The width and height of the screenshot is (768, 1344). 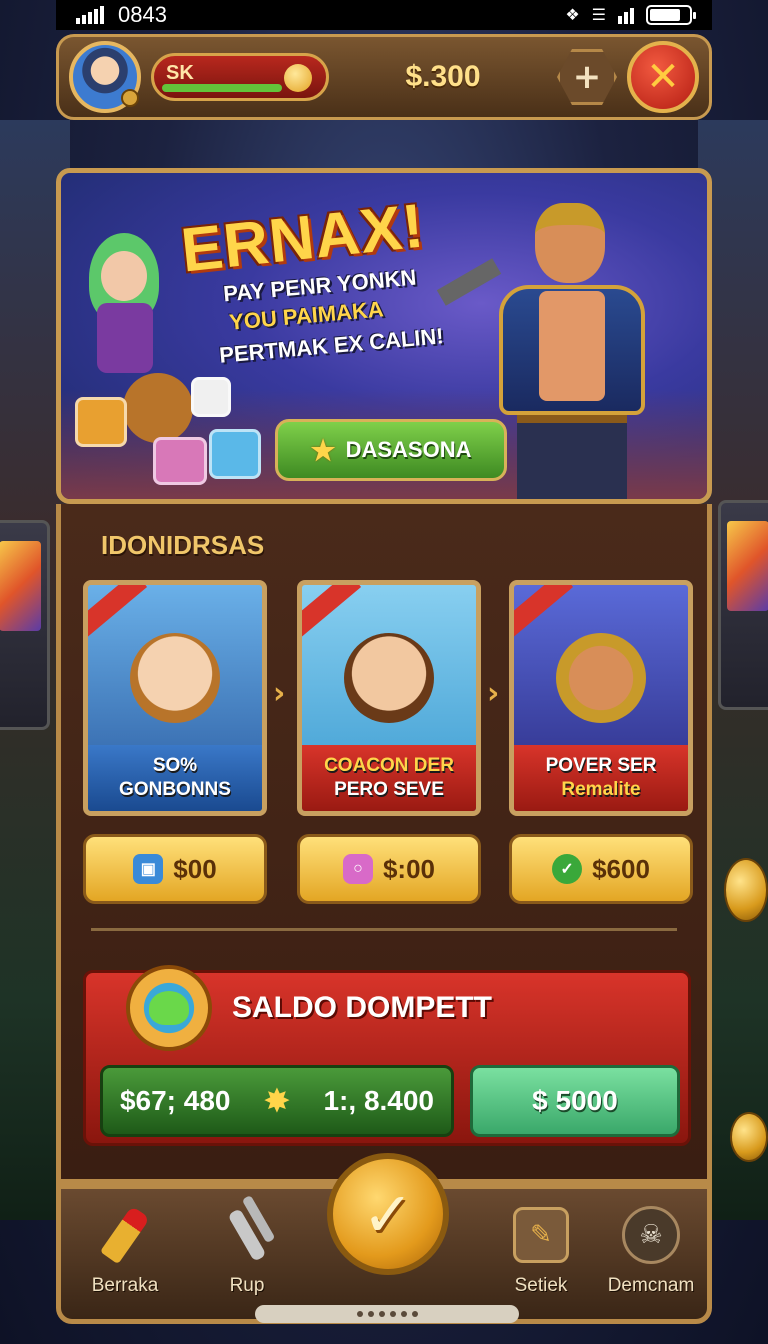 I want to click on offer-title-2: Remalite, so click(x=601, y=789).